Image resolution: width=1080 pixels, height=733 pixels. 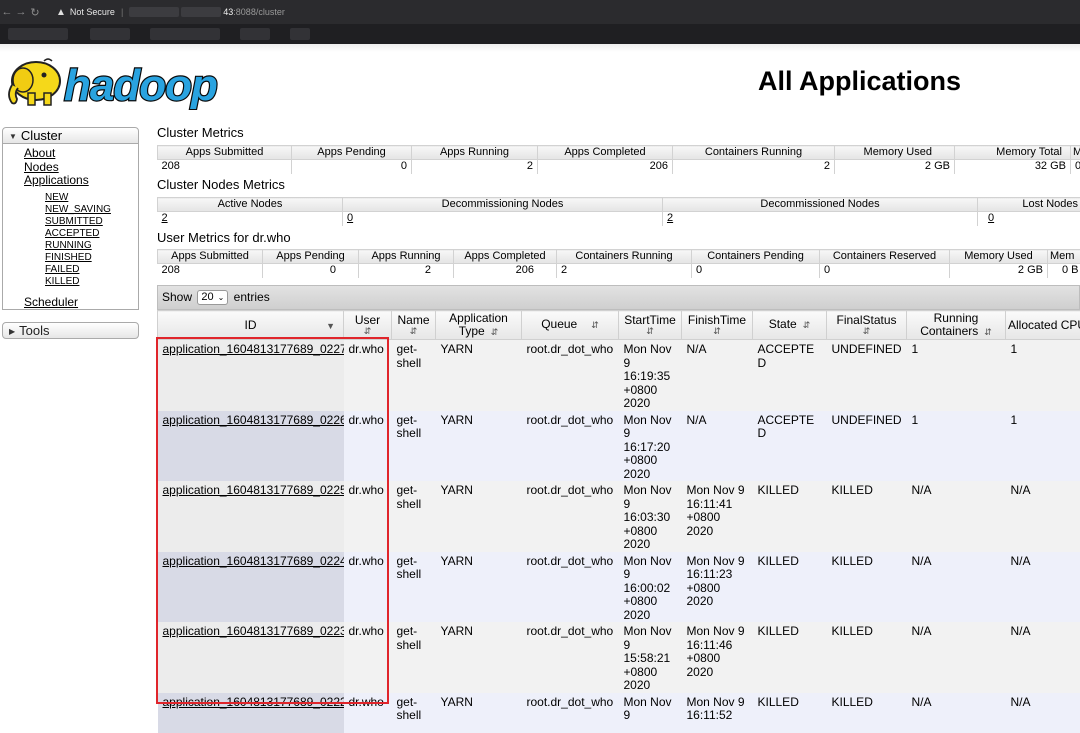 I want to click on triangle-right-icon: ▶, so click(x=12, y=331).